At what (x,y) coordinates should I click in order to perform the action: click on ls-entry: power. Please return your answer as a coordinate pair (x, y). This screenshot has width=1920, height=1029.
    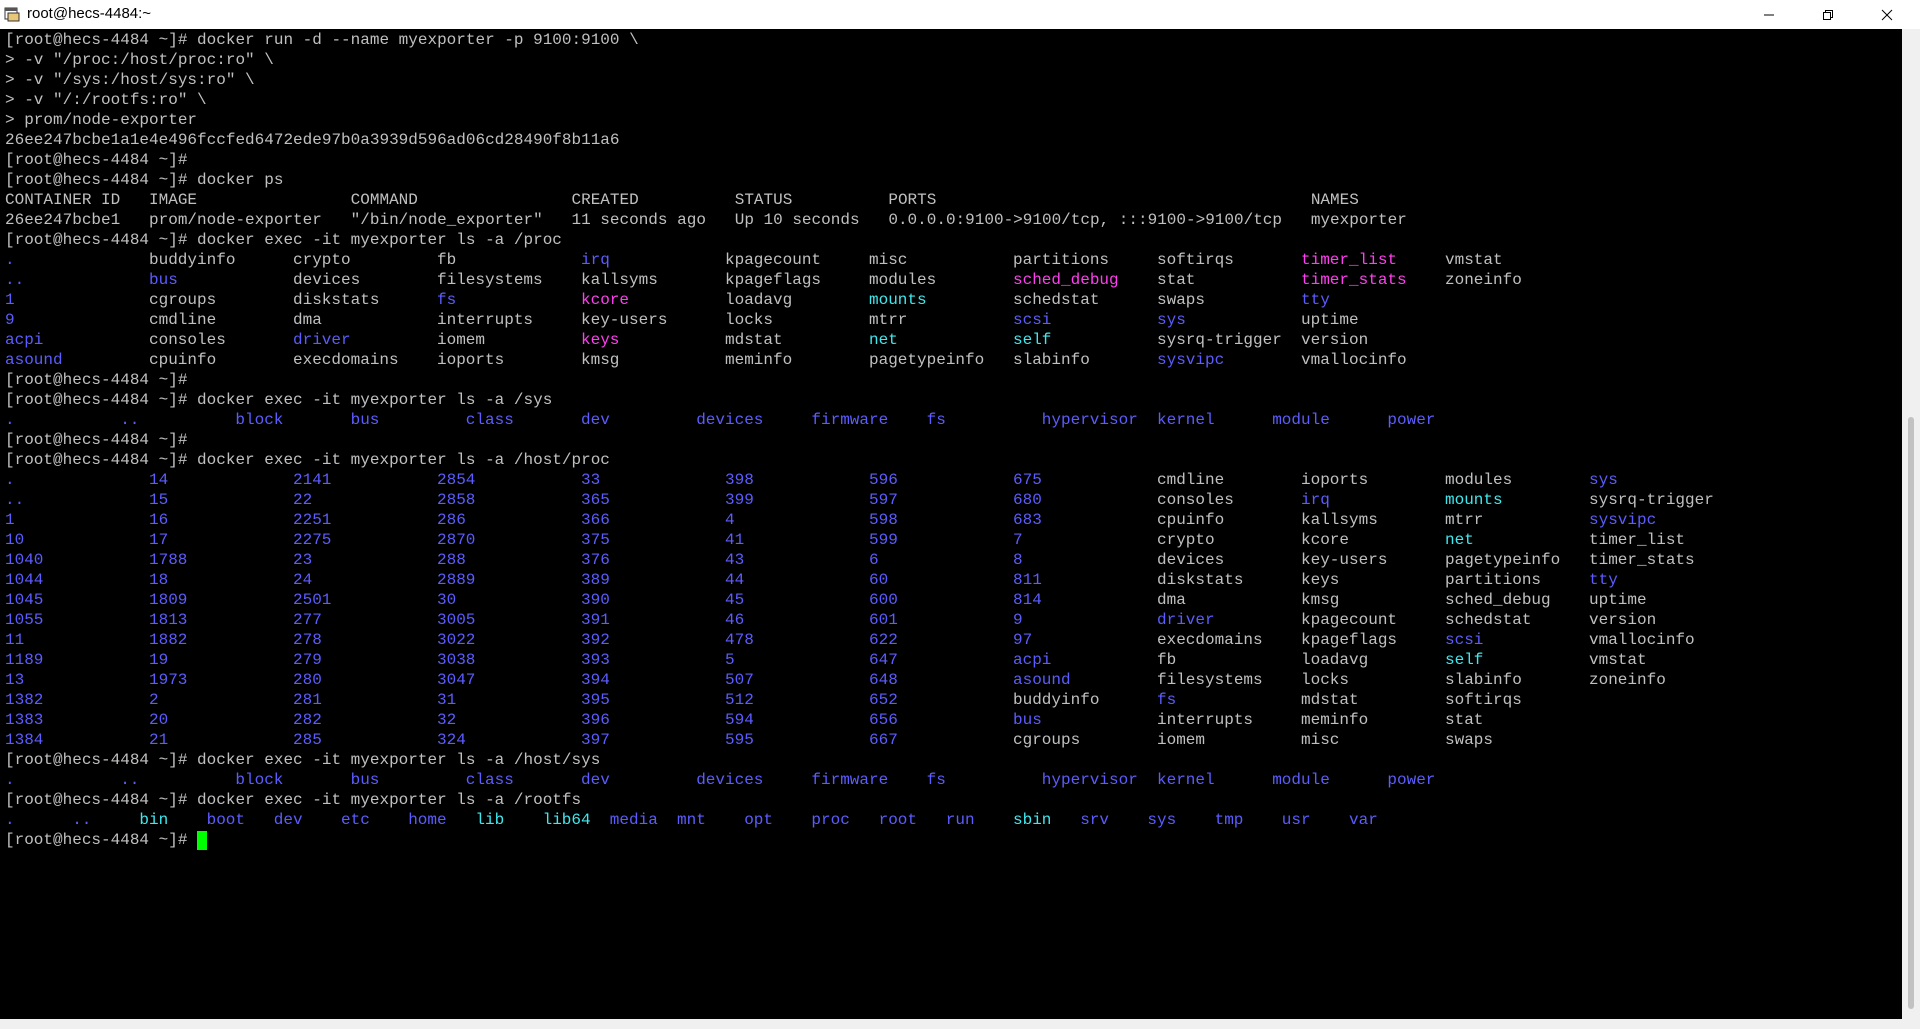
    Looking at the image, I should click on (1411, 420).